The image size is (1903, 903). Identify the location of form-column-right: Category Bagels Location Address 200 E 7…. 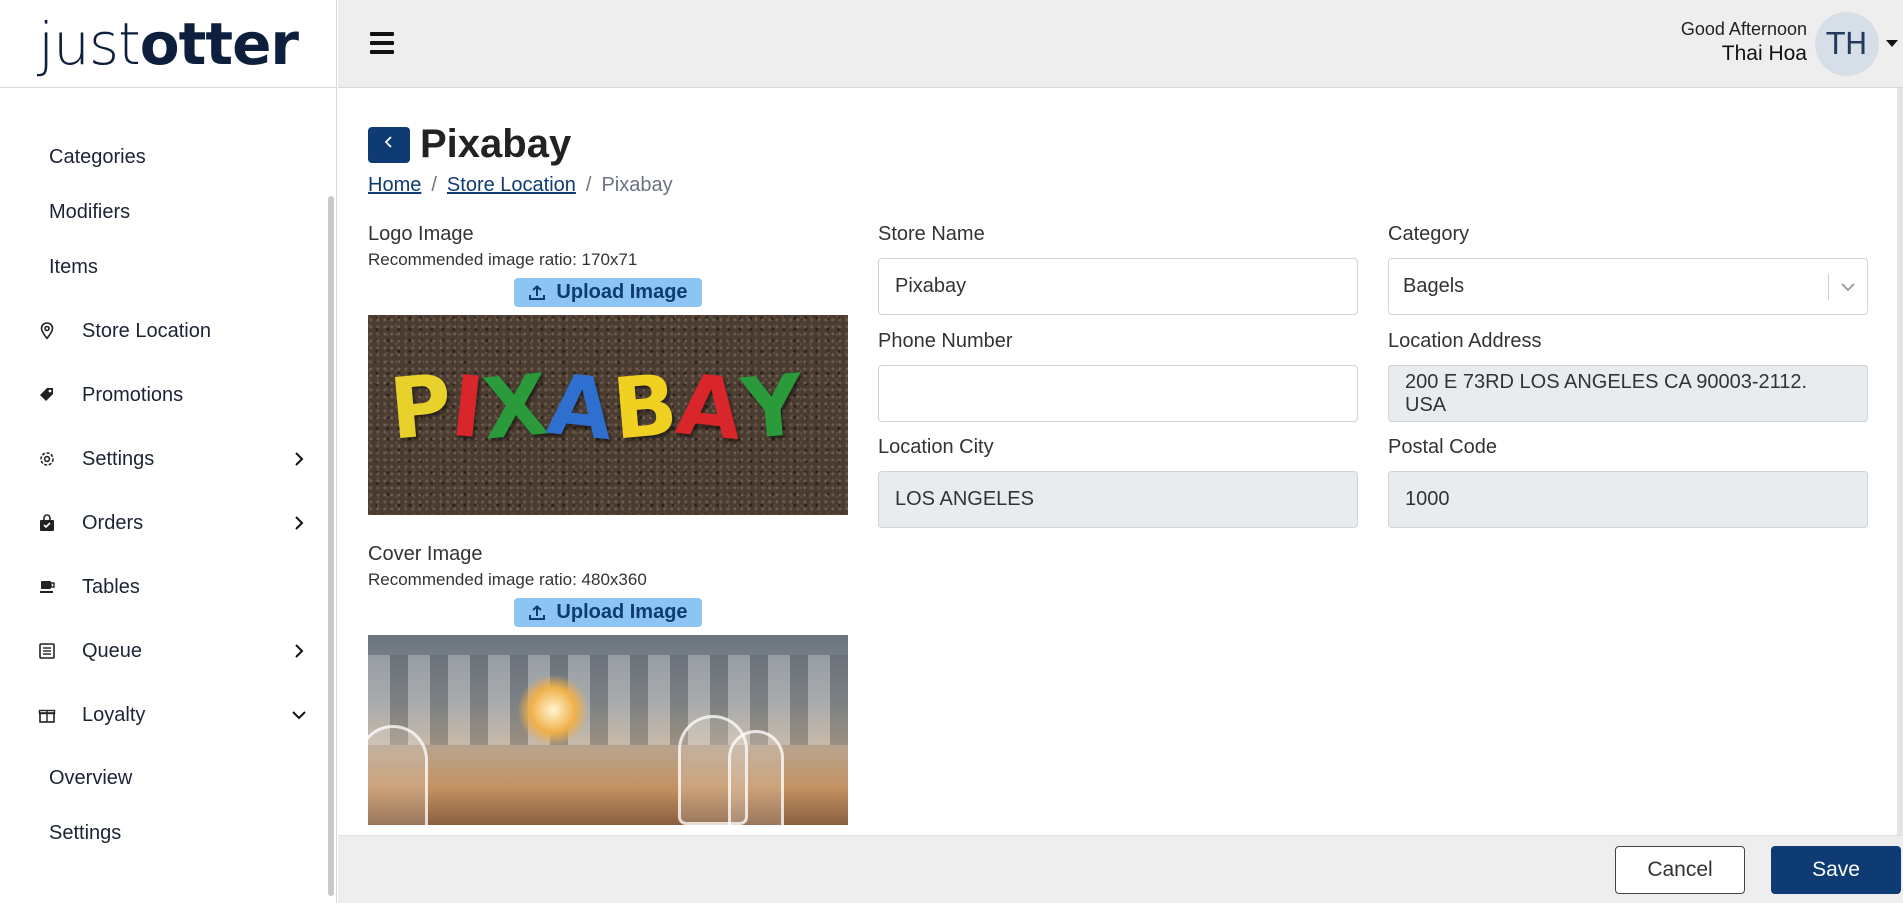
(1628, 375).